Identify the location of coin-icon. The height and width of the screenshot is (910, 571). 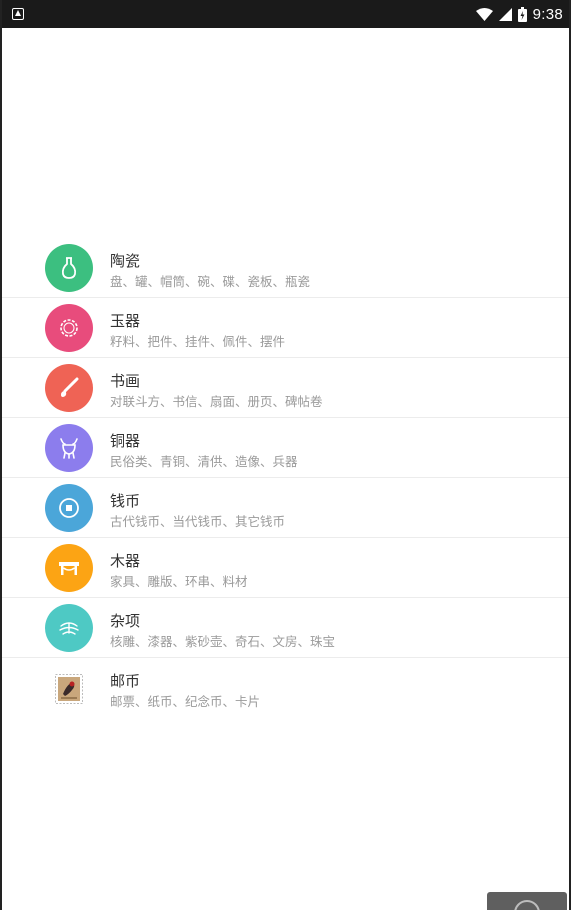
(69, 508).